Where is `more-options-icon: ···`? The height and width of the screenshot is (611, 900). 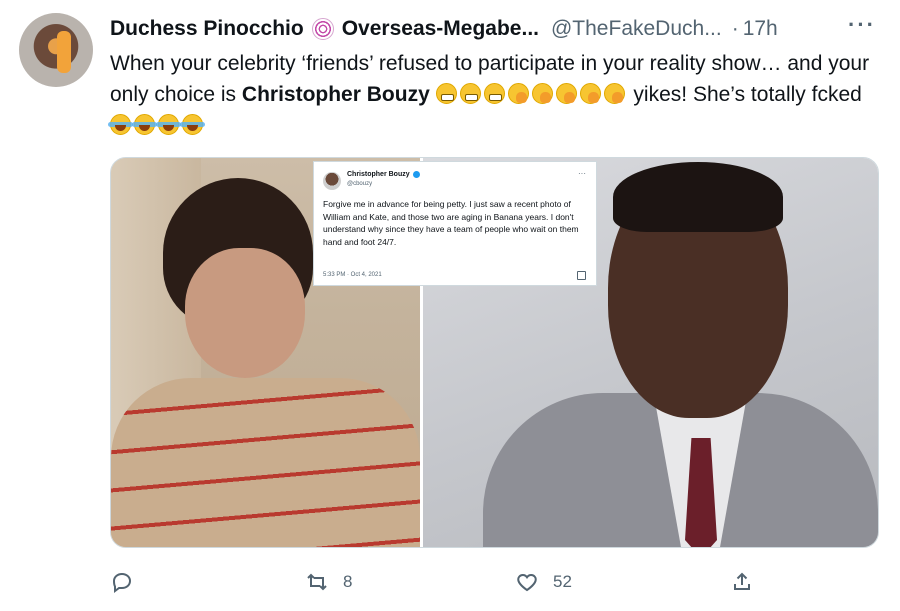
more-options-icon: ··· is located at coordinates (862, 25).